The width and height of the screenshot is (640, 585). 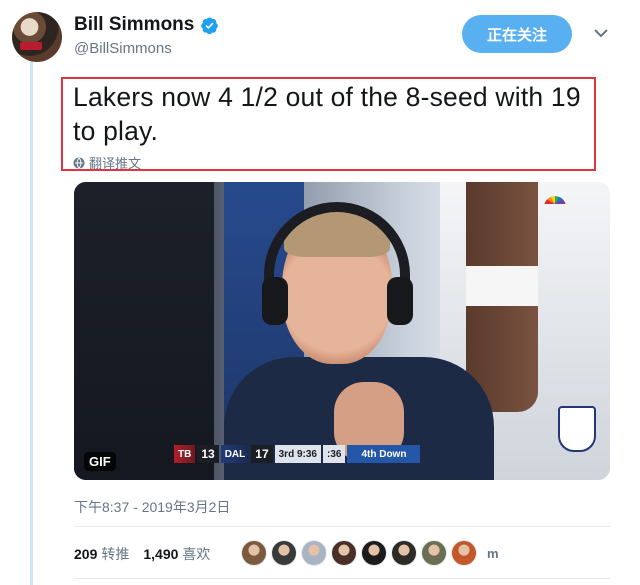 What do you see at coordinates (185, 454) in the screenshot?
I see `team1-label: TB` at bounding box center [185, 454].